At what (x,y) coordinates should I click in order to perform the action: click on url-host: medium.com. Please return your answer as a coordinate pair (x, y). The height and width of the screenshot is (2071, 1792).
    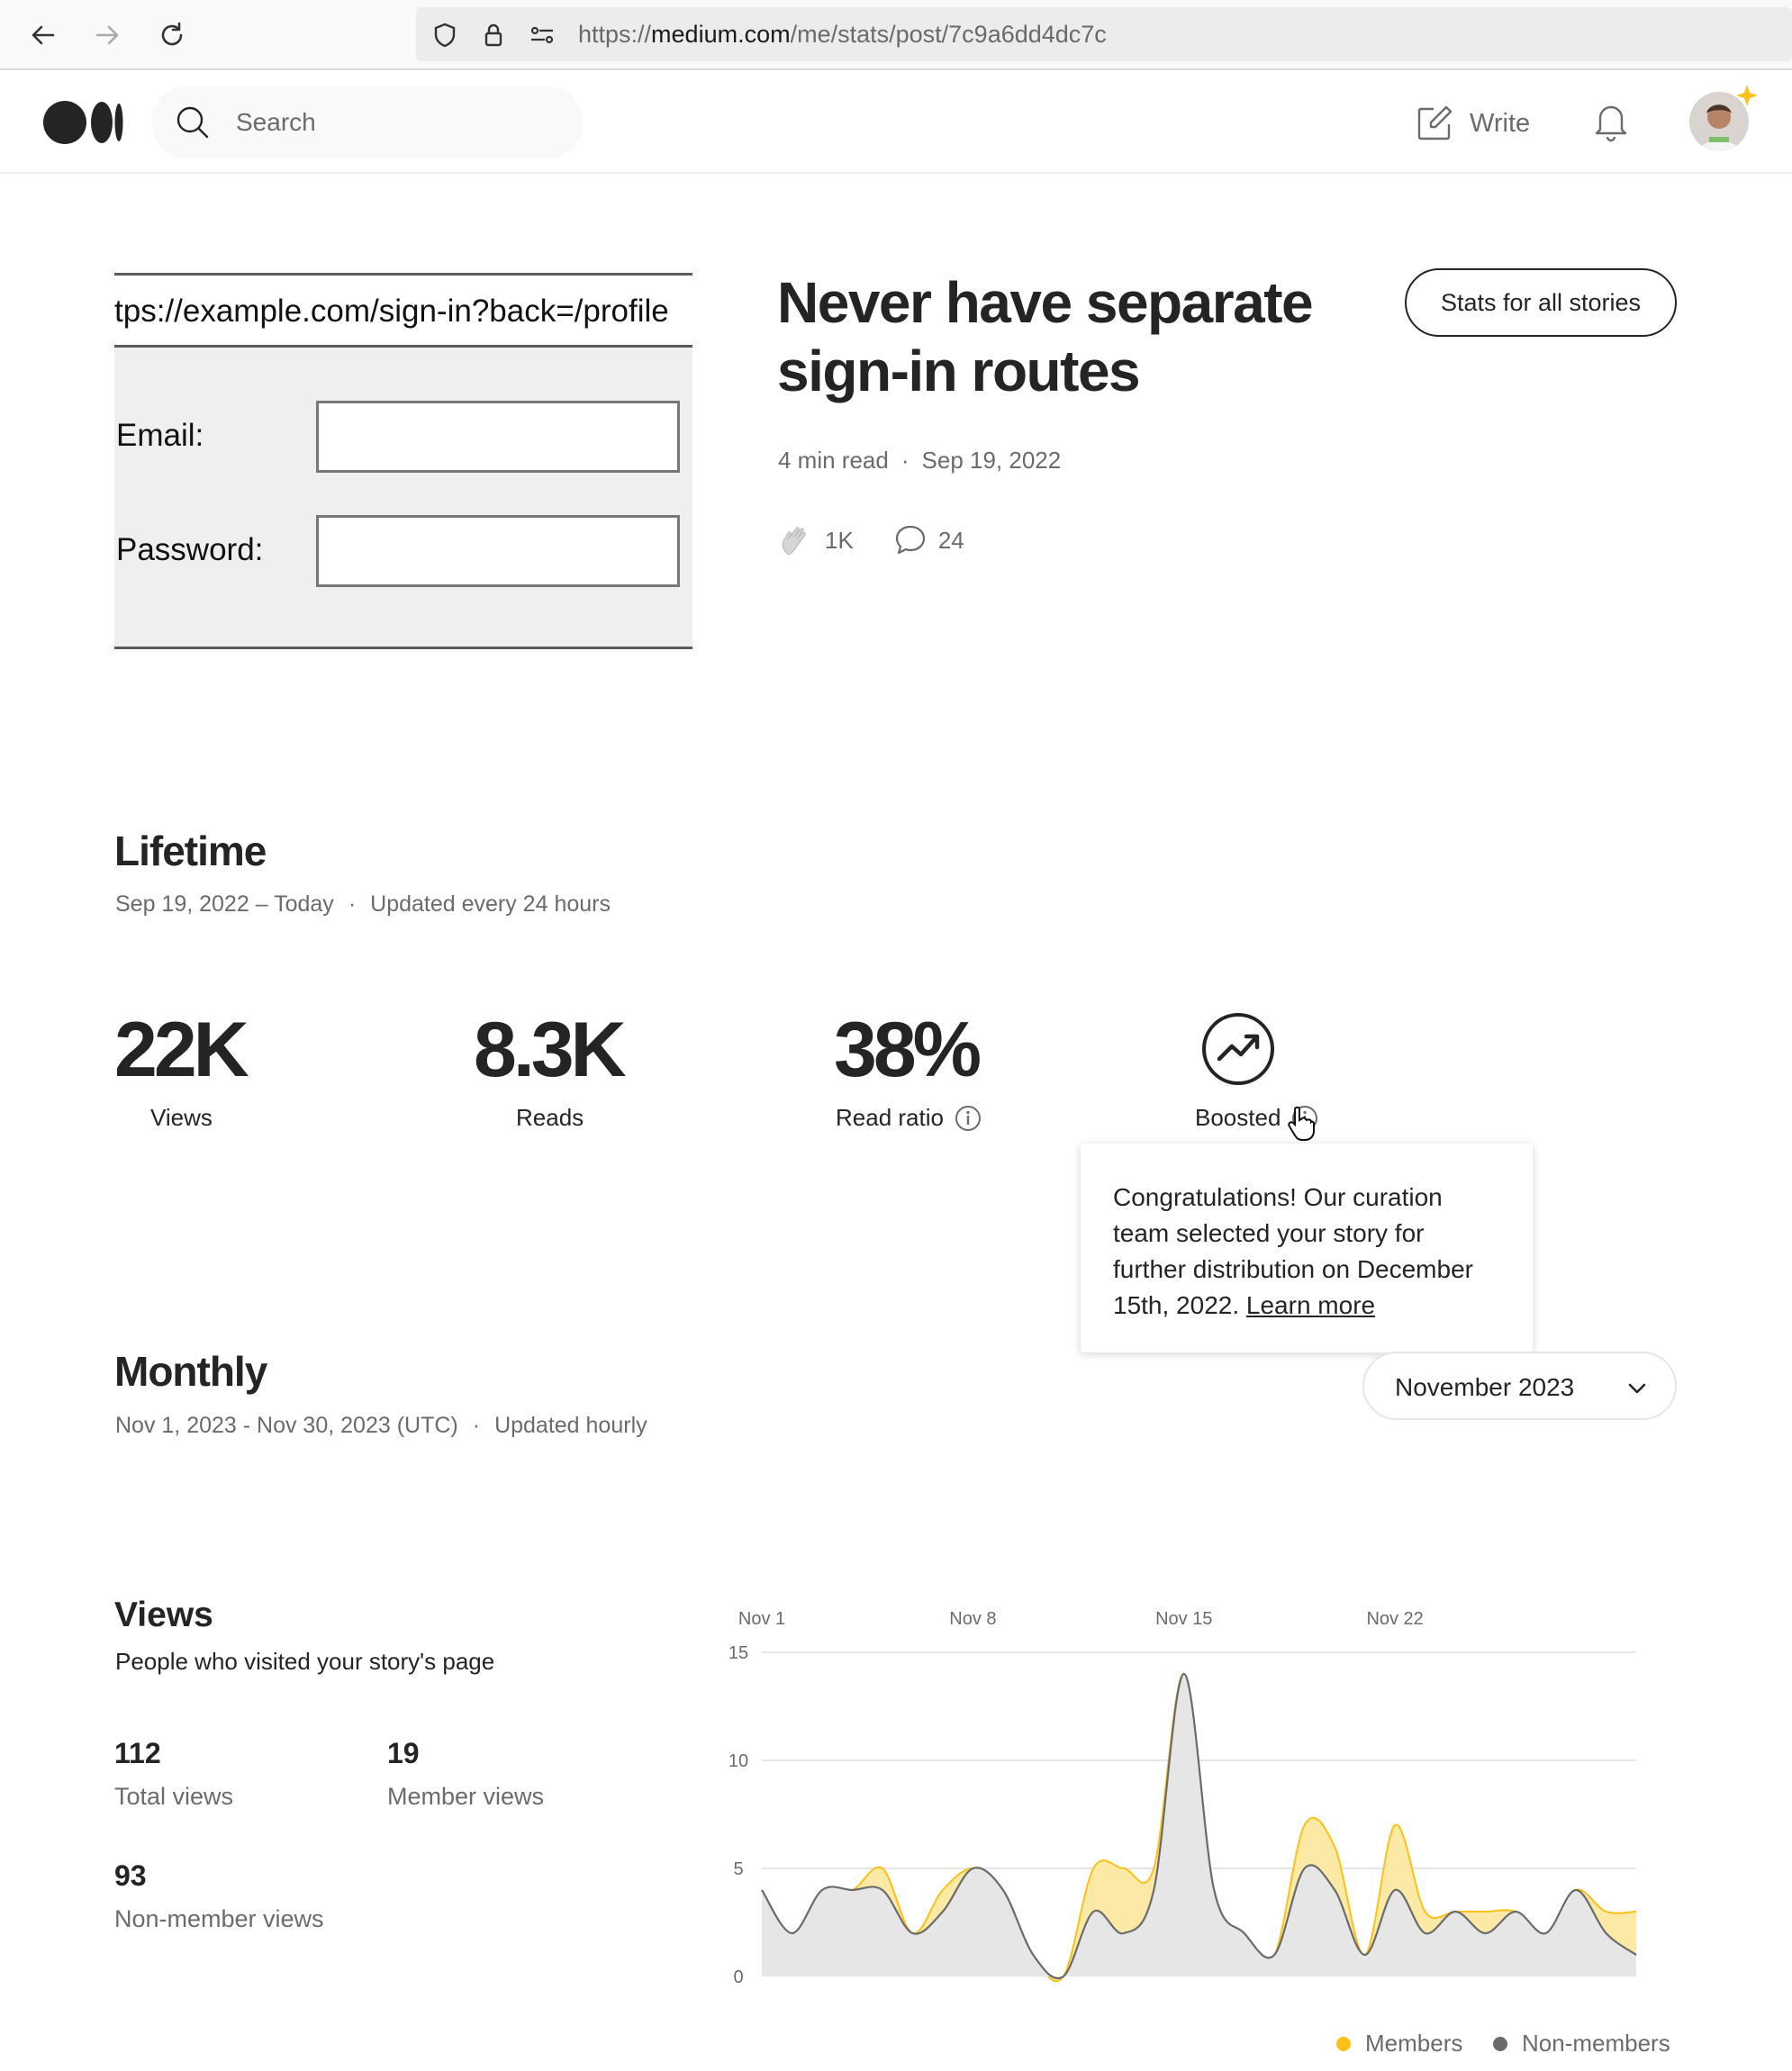
    Looking at the image, I should click on (721, 34).